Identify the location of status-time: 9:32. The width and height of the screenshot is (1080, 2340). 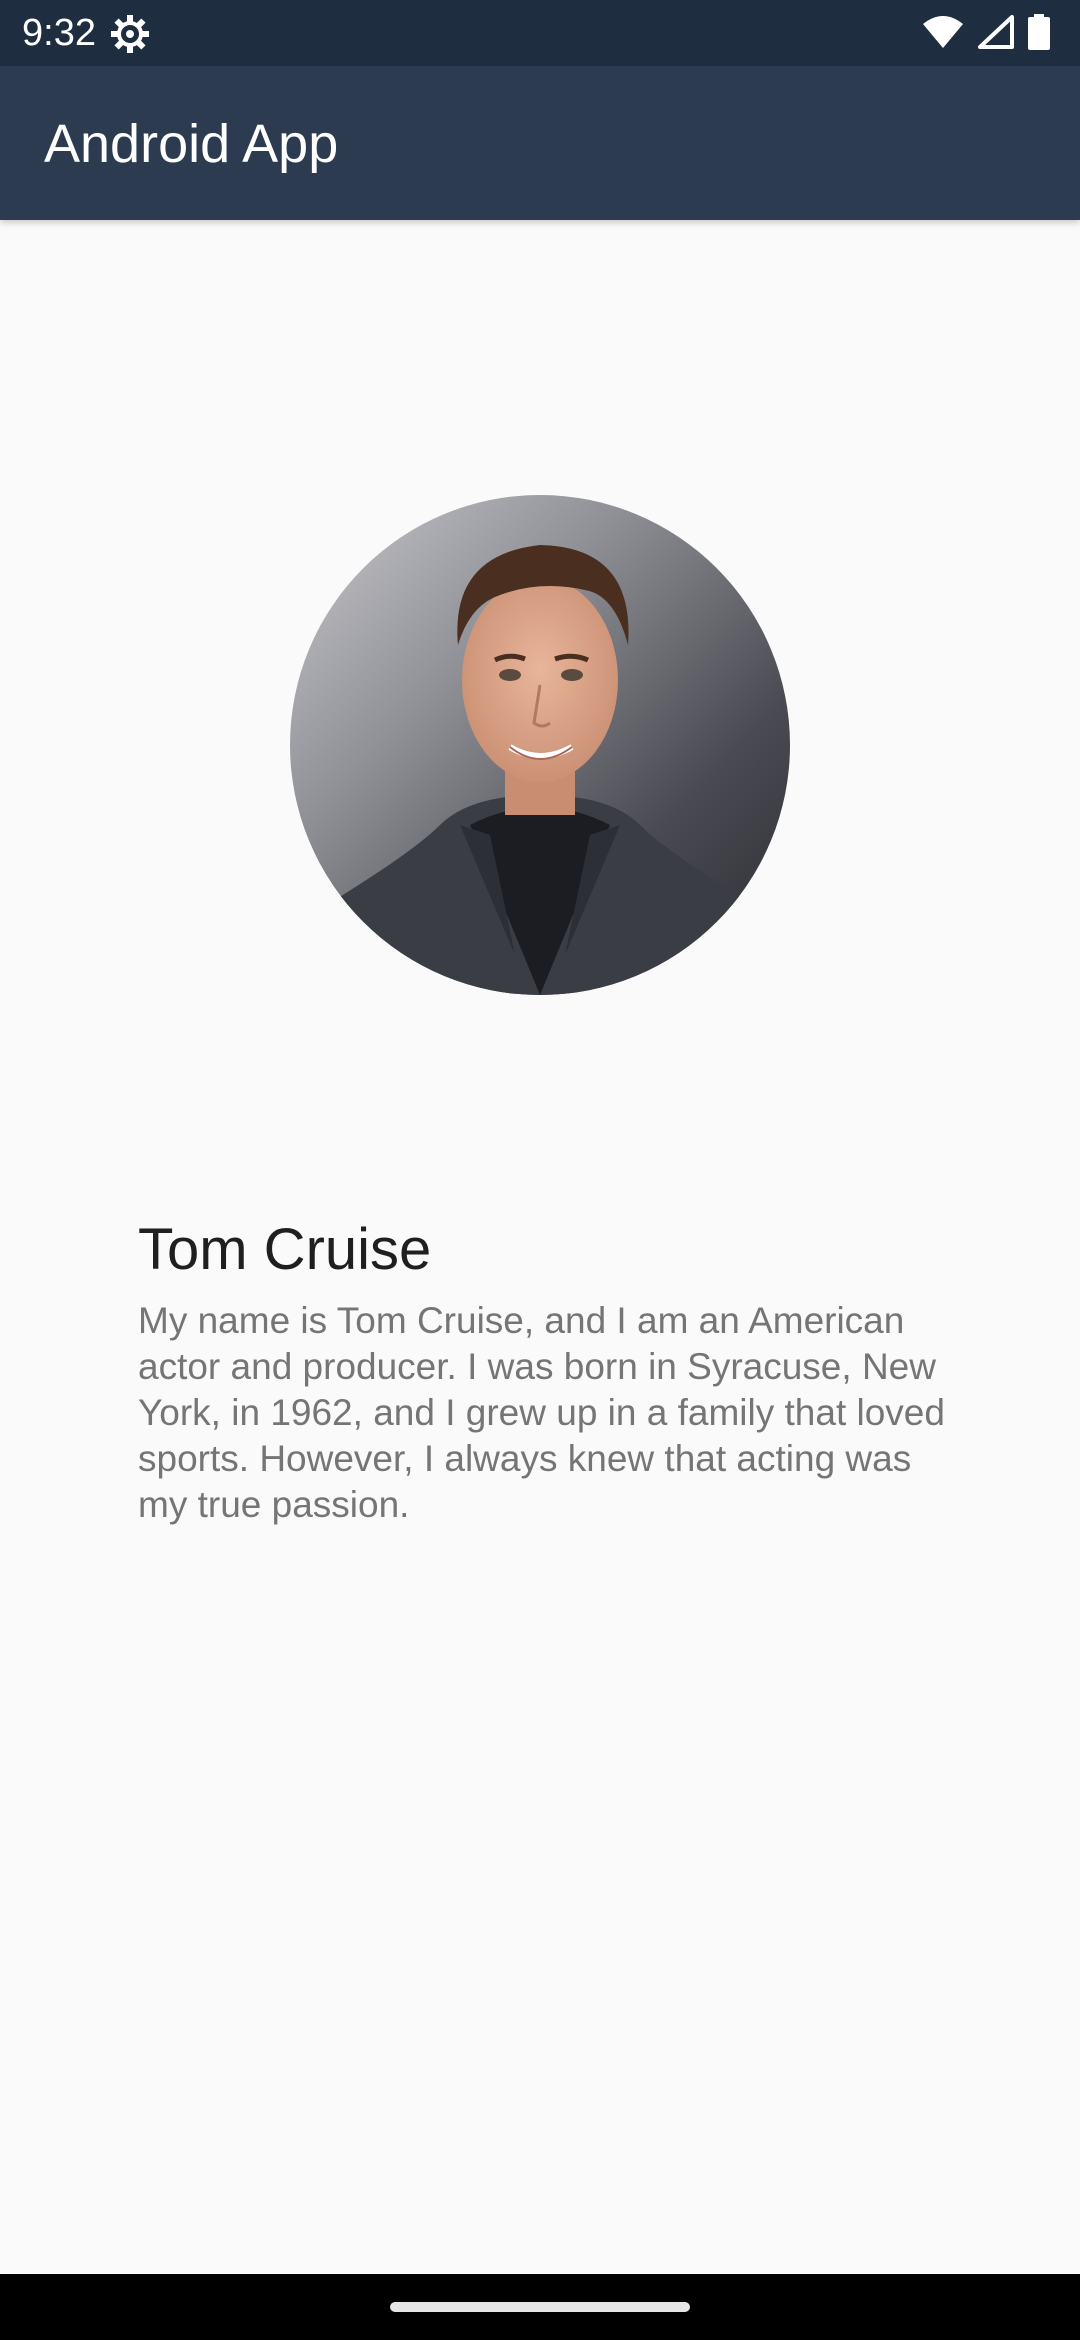
(59, 33).